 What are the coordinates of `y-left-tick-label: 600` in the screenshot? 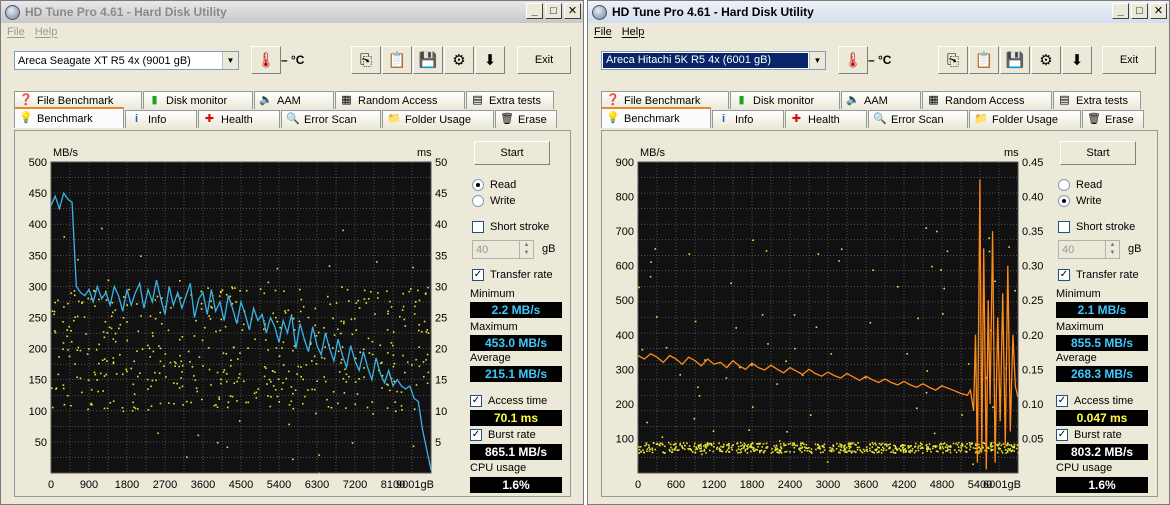 It's located at (625, 267).